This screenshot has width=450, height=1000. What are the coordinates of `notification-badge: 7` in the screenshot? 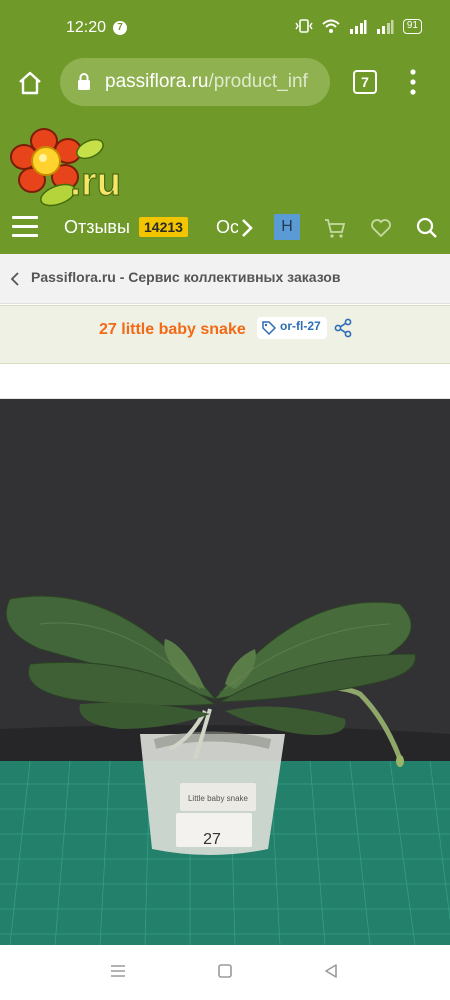 It's located at (120, 28).